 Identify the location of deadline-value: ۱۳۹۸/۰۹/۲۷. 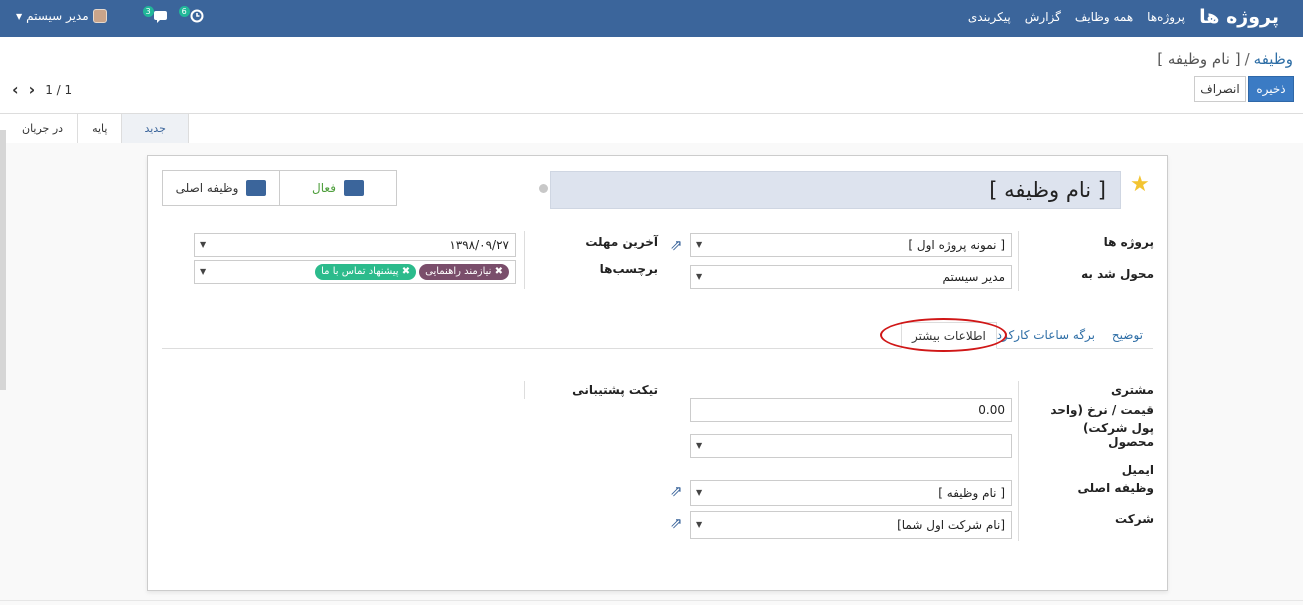
(479, 245).